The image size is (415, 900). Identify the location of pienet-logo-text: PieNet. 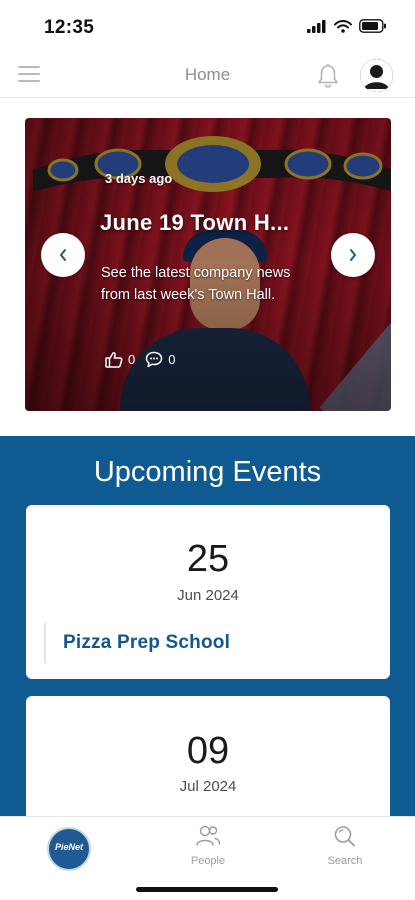
(68, 847).